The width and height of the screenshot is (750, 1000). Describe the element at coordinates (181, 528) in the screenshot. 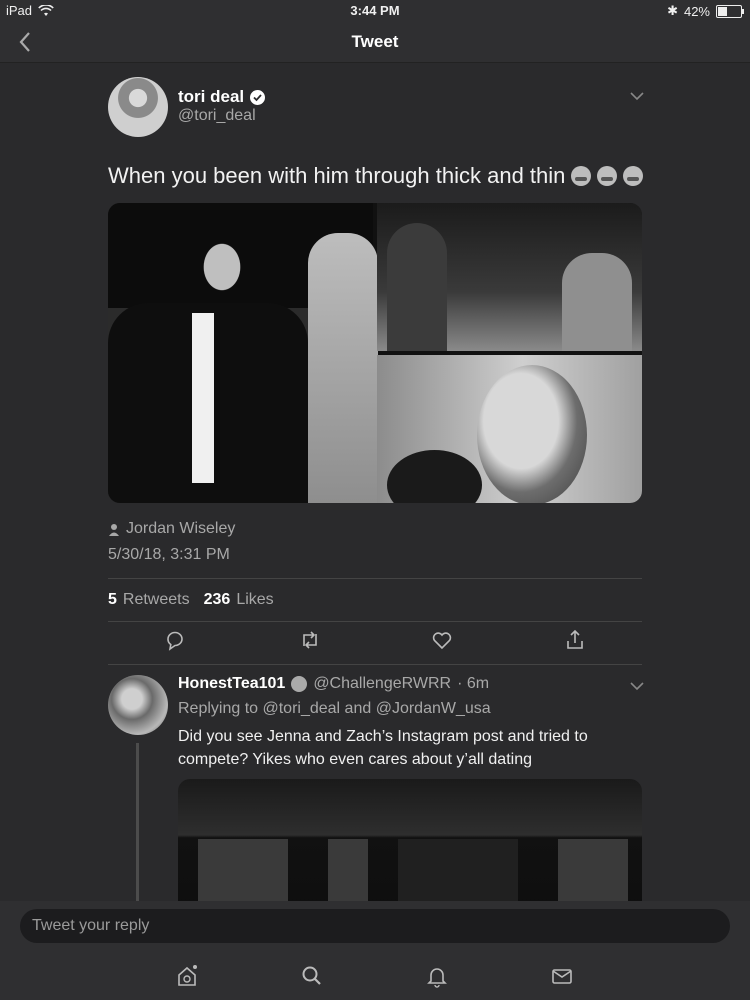

I see `tagged-user-name: Jordan Wiseley` at that location.